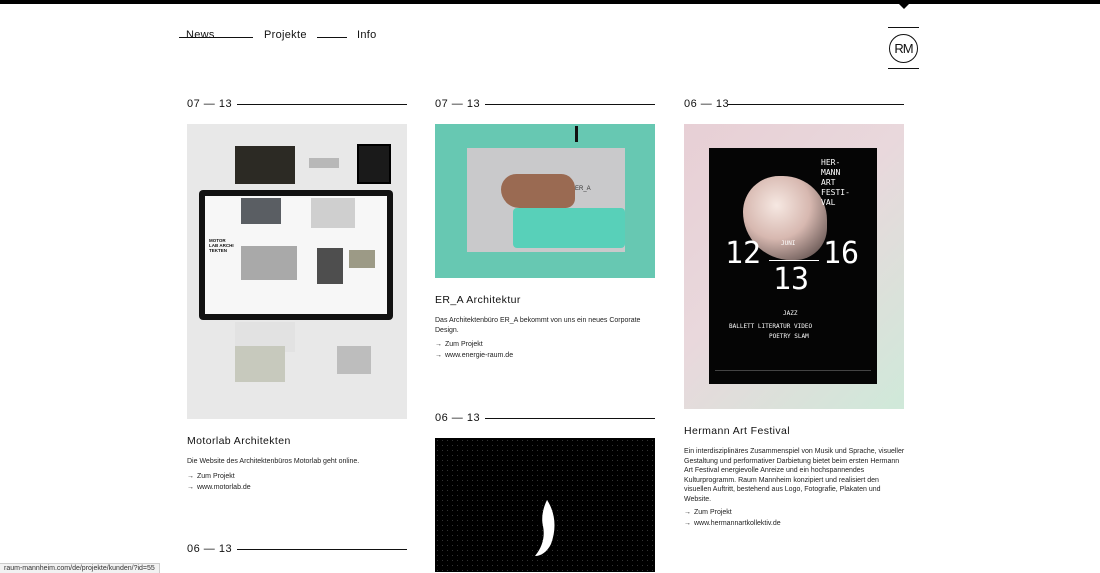  What do you see at coordinates (239, 441) in the screenshot?
I see `project-title: Motorlab Architekten` at bounding box center [239, 441].